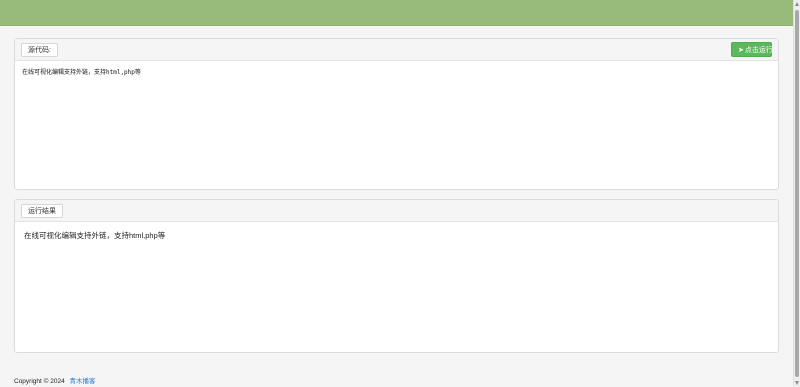  Describe the element at coordinates (39, 381) in the screenshot. I see `copyright-text: Copyright © 2024` at that location.